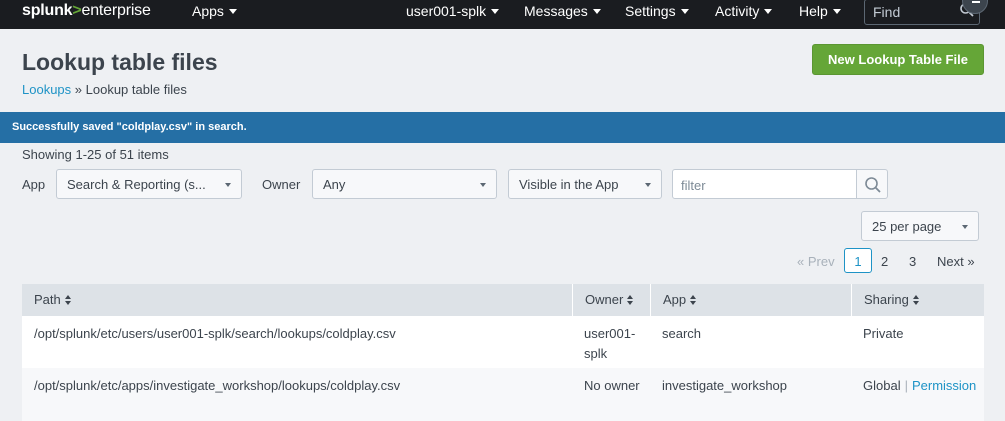  What do you see at coordinates (737, 11) in the screenshot?
I see `nav-activity-label: Activity` at bounding box center [737, 11].